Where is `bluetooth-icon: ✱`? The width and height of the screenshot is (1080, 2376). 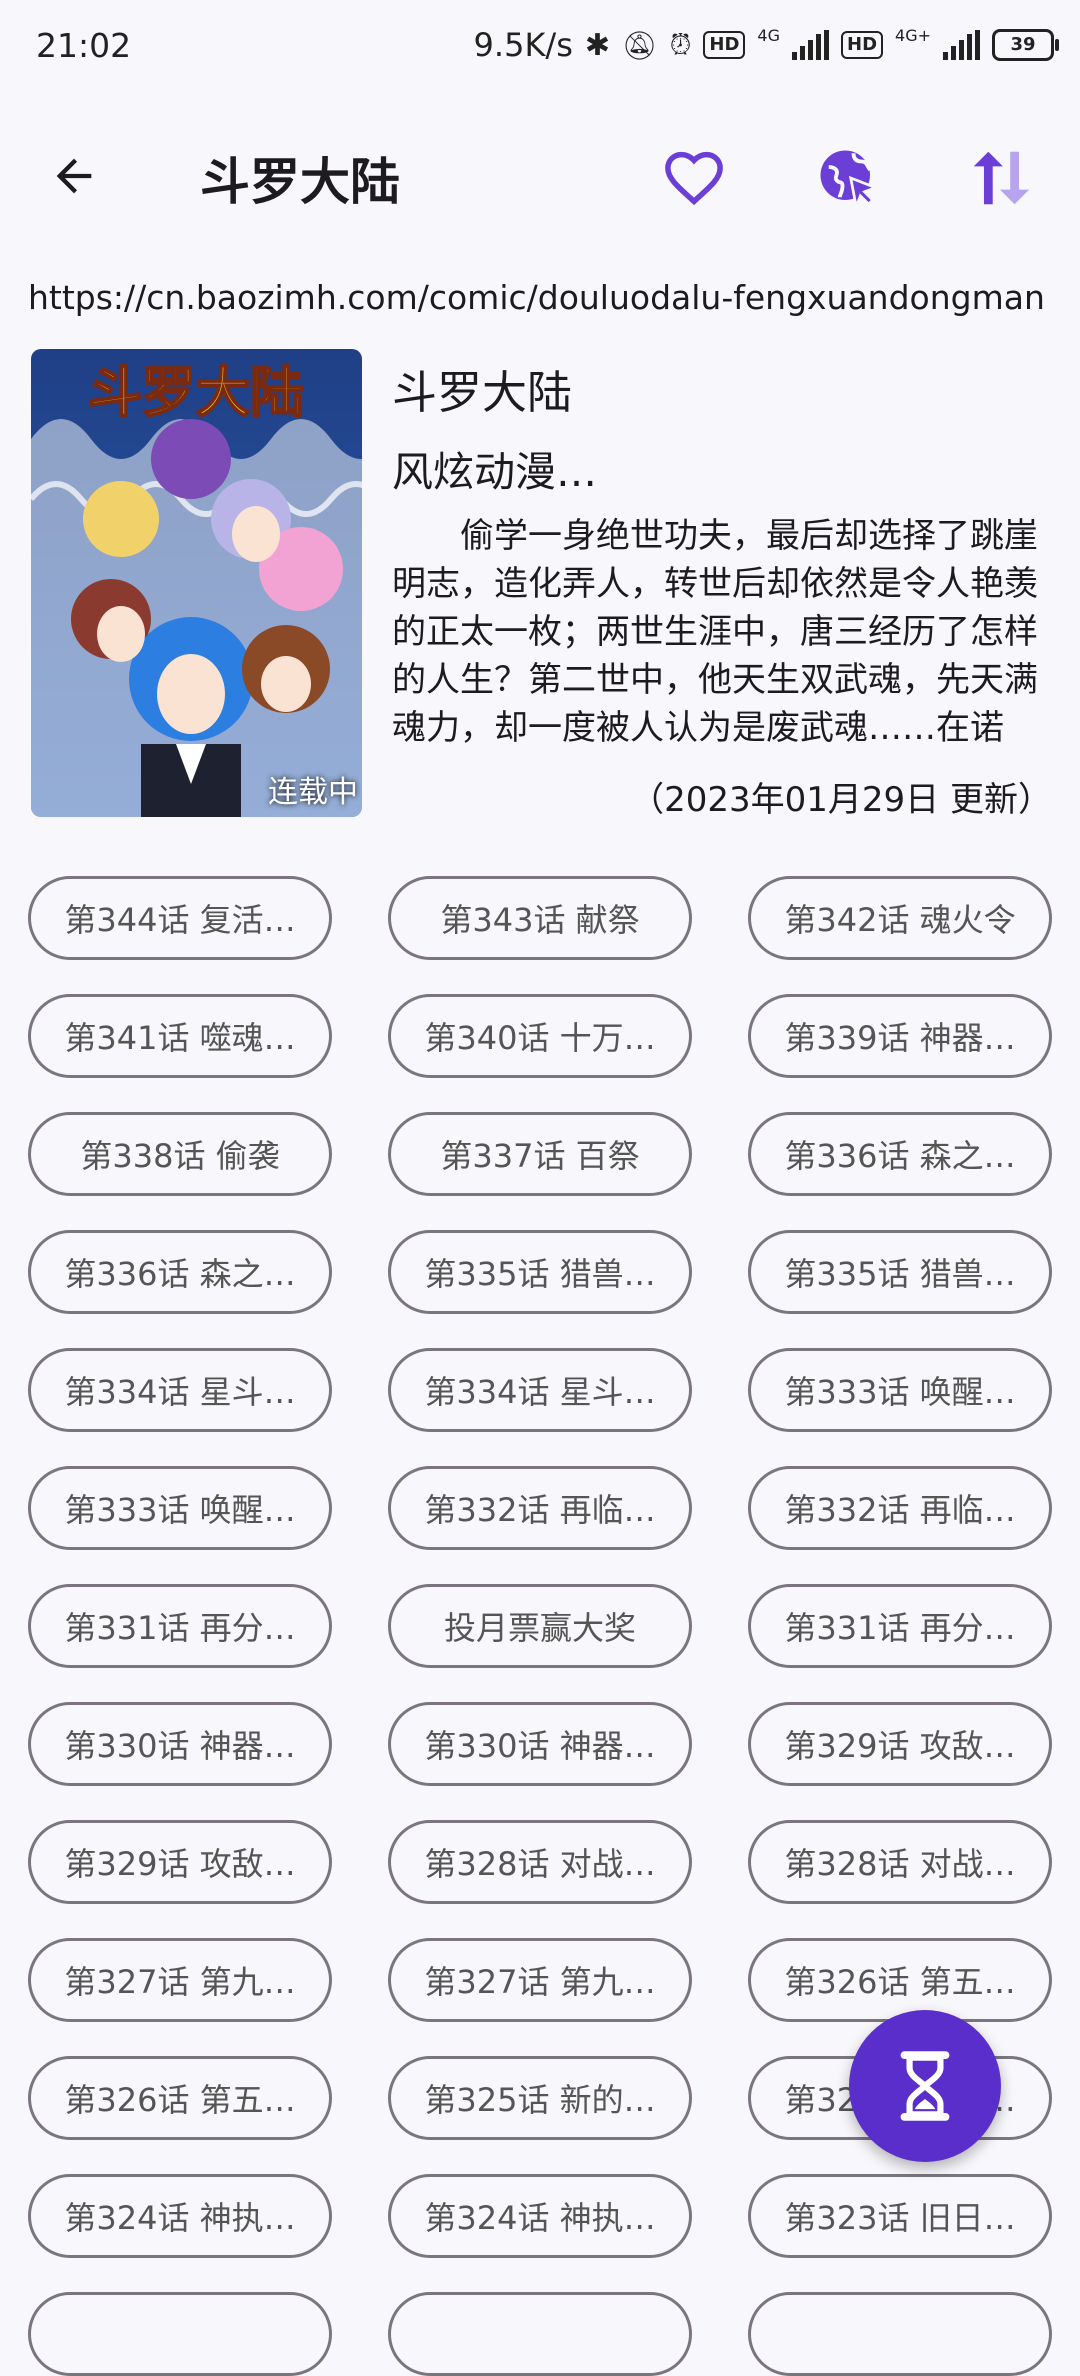 bluetooth-icon: ✱ is located at coordinates (597, 45).